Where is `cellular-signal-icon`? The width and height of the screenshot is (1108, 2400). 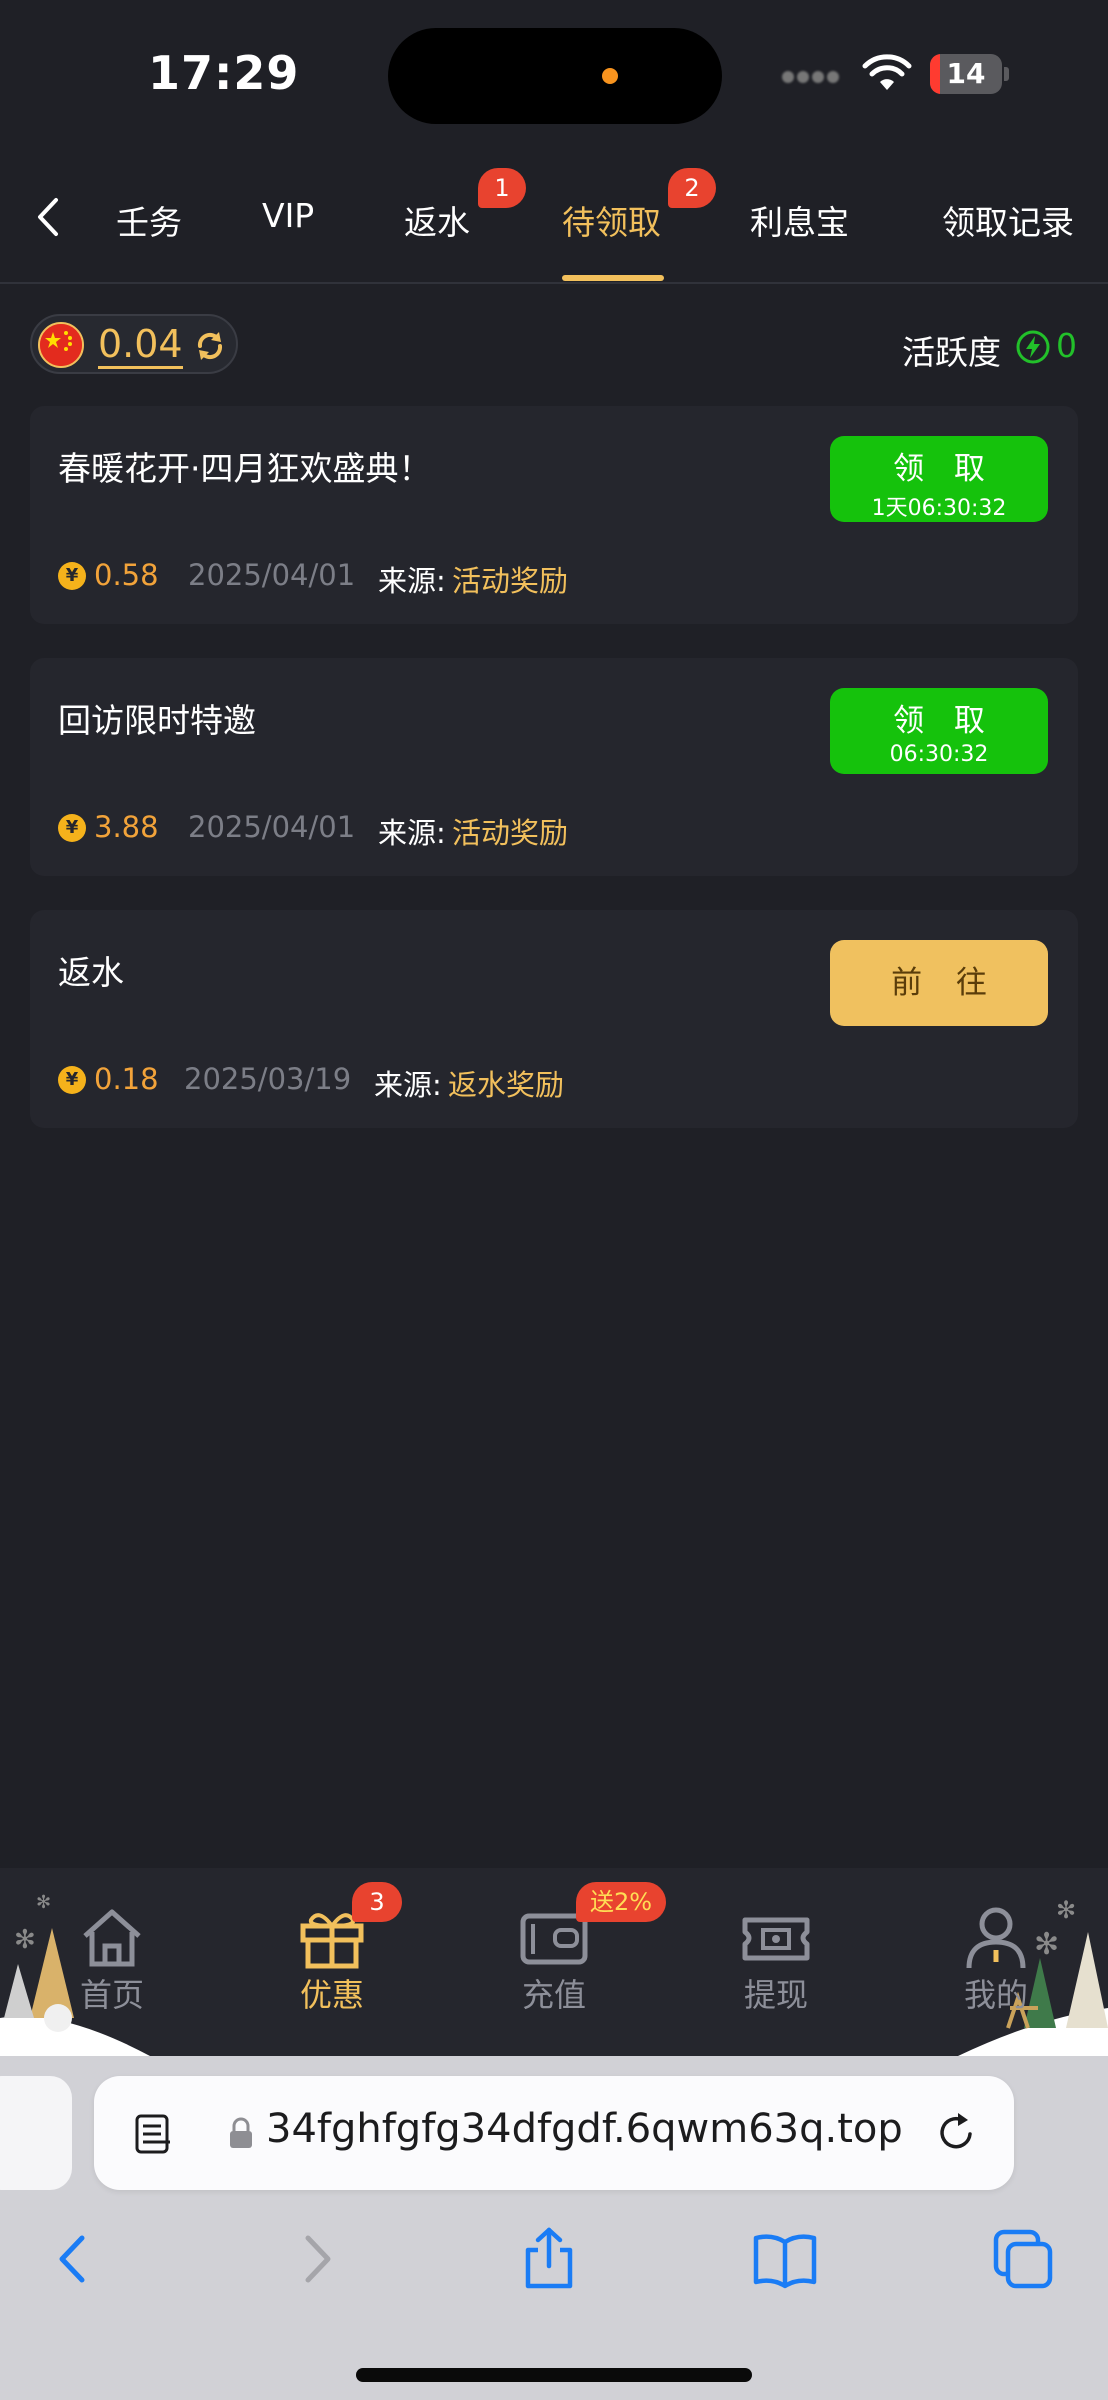
cellular-signal-icon is located at coordinates (813, 79).